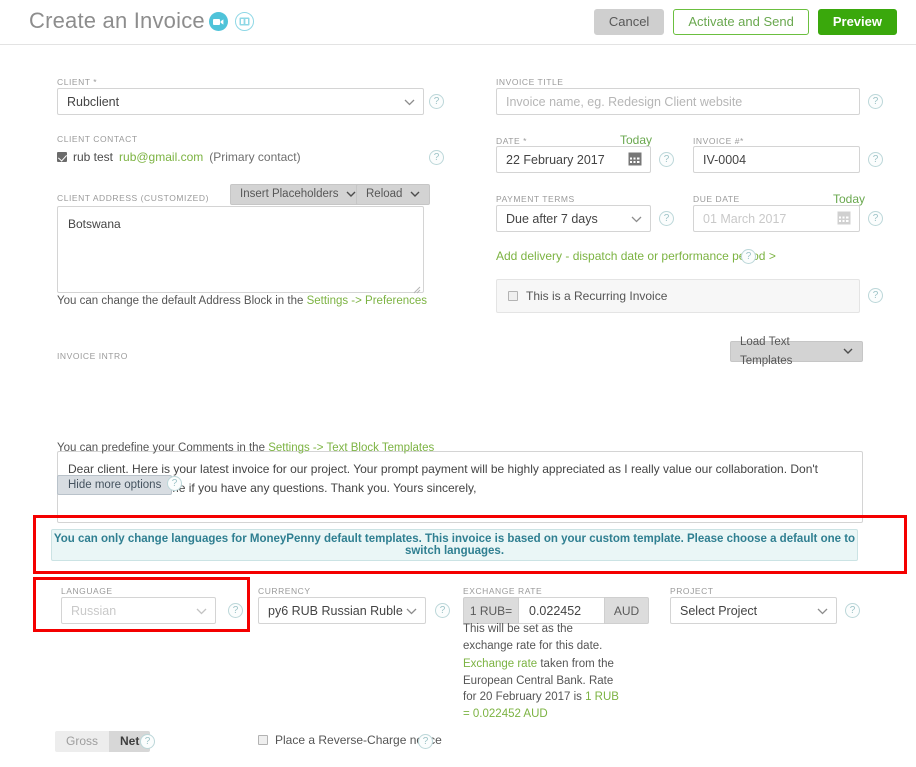  I want to click on invoice-number-label: INVOICE #*, so click(718, 141).